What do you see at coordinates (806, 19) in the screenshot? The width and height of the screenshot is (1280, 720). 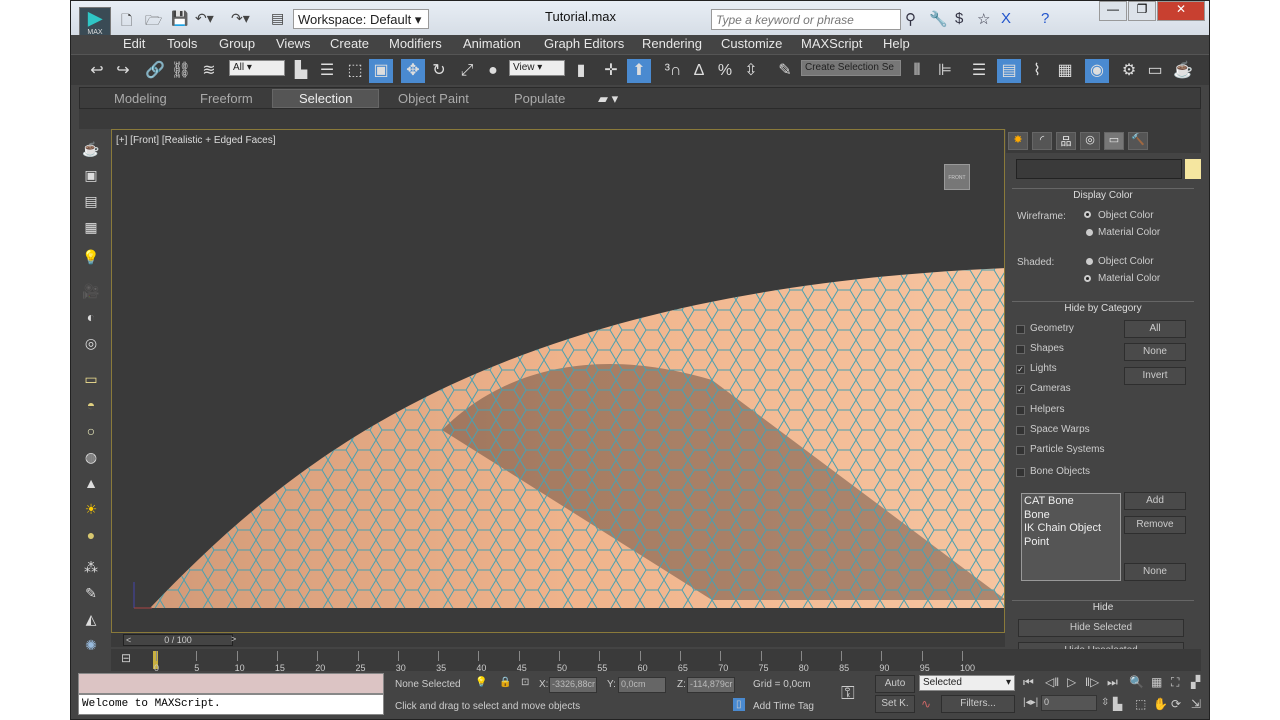 I see `search-input: Type a keyword or phrase` at bounding box center [806, 19].